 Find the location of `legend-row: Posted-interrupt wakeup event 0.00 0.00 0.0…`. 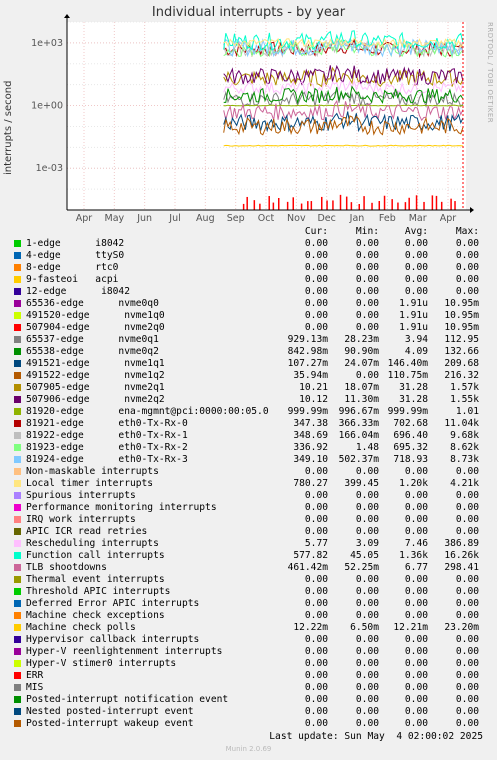

legend-row: Posted-interrupt wakeup event 0.00 0.00 0.0… is located at coordinates (248, 724).